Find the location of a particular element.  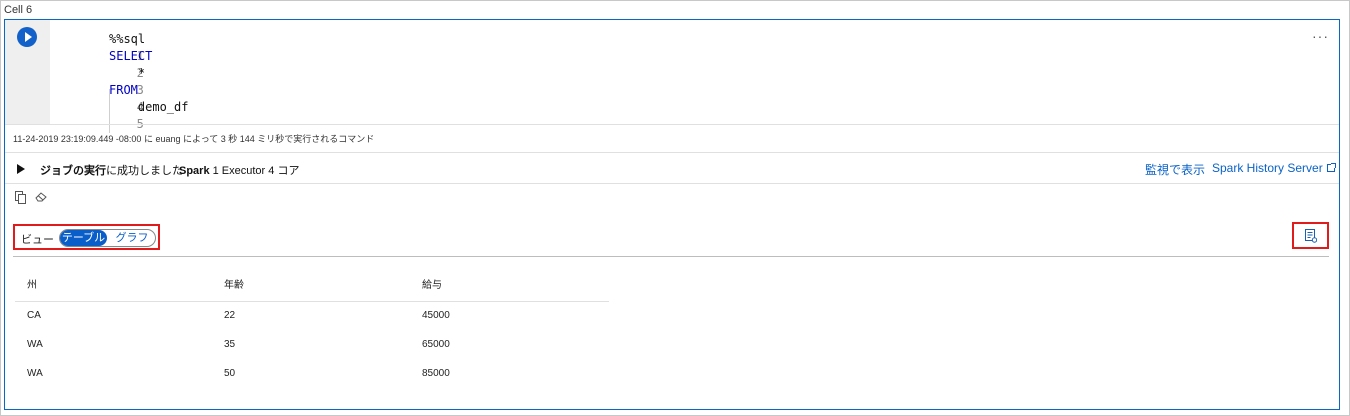

view-in-monitoring-link: 監視で表示 is located at coordinates (1175, 169).